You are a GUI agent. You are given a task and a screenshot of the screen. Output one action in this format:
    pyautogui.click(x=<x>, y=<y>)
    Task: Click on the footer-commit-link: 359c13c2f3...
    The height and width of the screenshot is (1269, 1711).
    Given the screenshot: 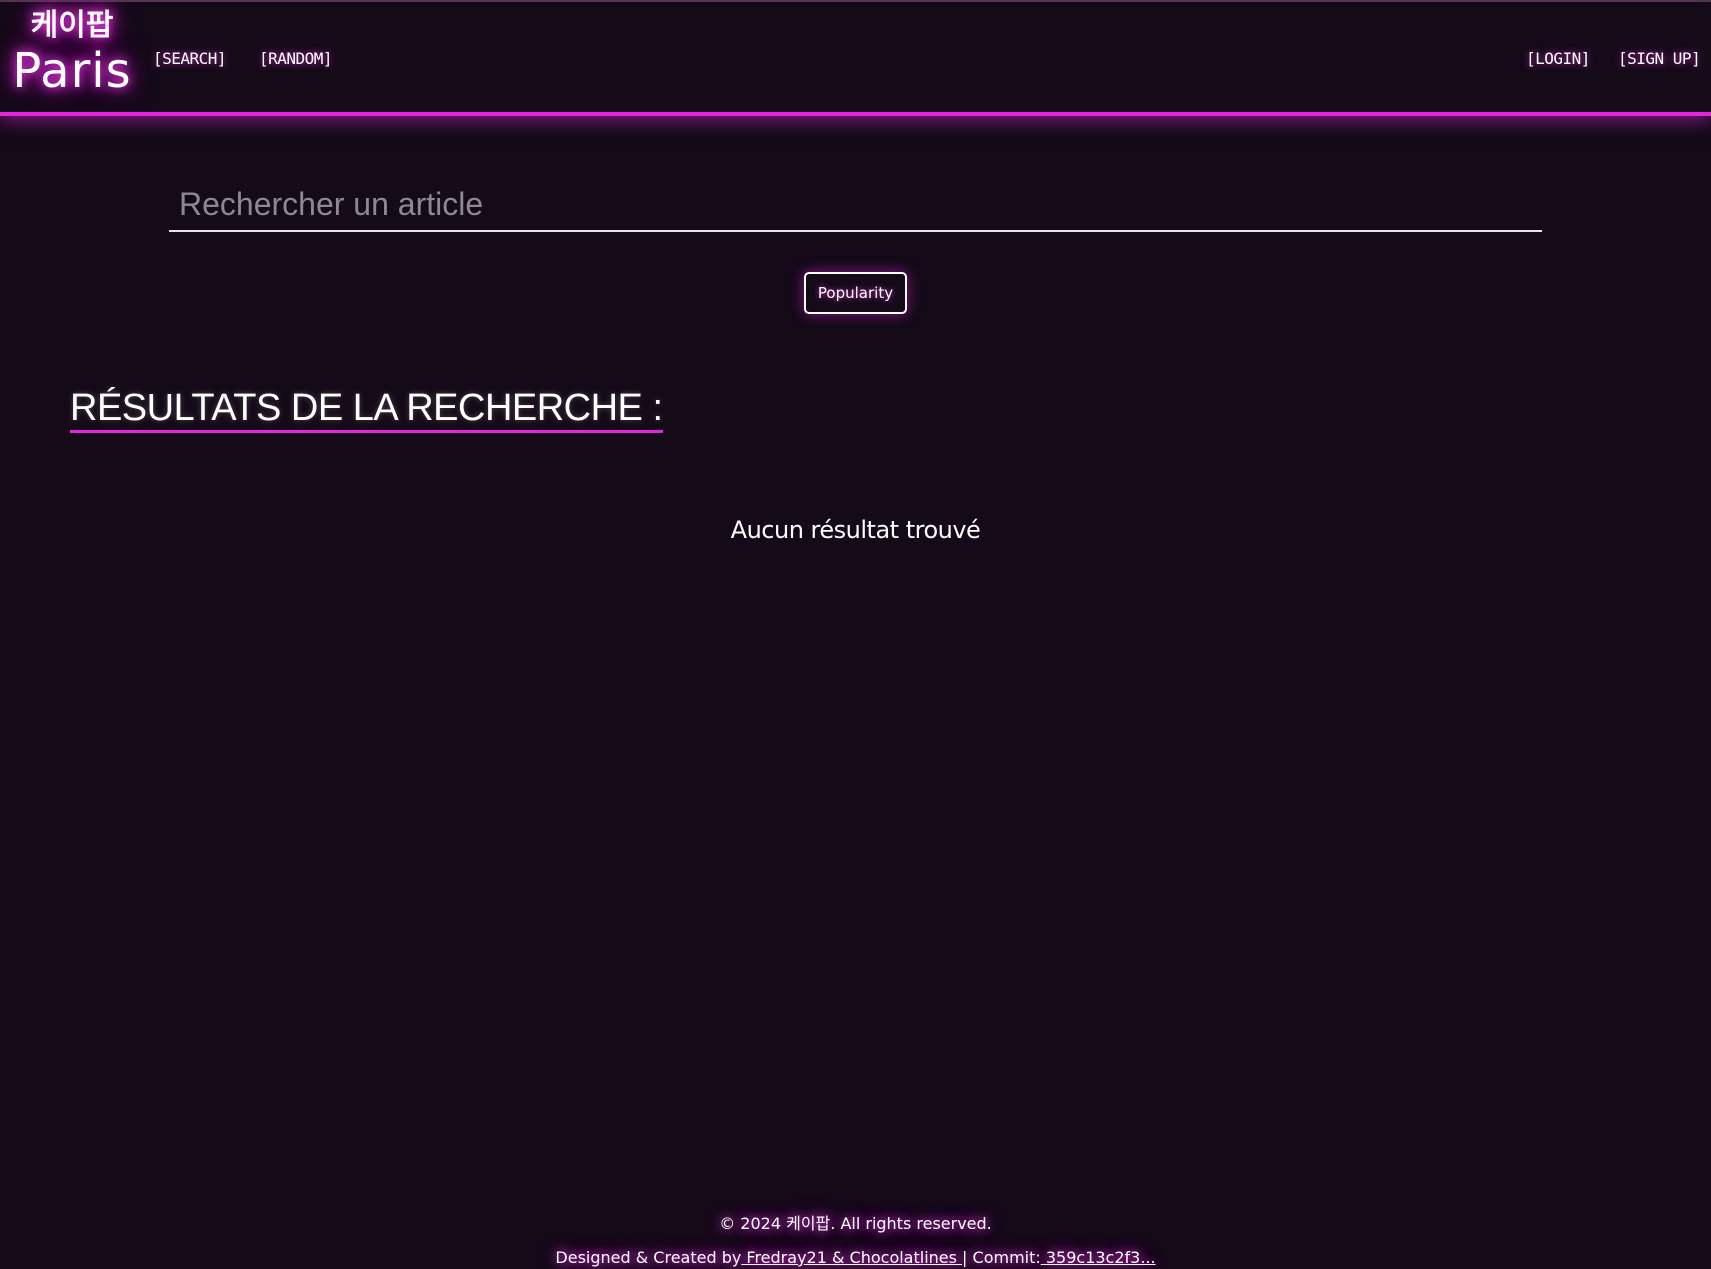 What is the action you would take?
    pyautogui.click(x=1098, y=1257)
    